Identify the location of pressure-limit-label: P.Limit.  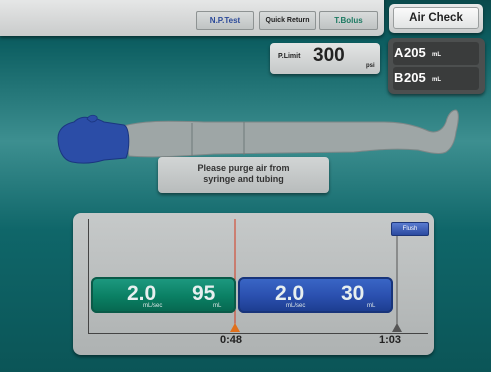
(289, 56).